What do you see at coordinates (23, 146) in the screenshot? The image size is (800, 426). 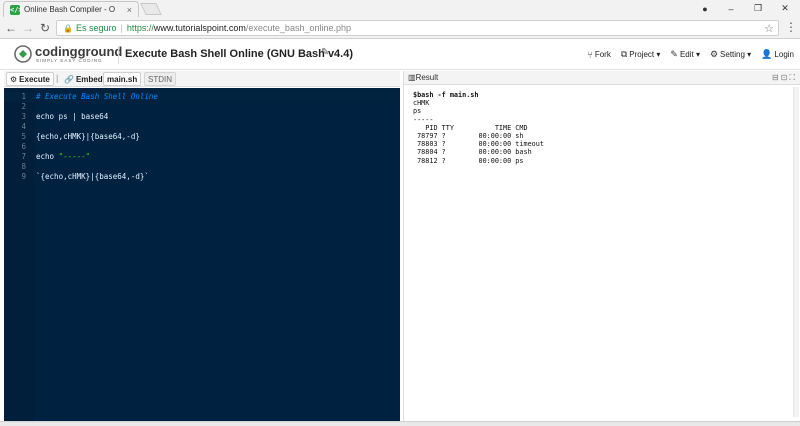 I see `line-number: 6` at bounding box center [23, 146].